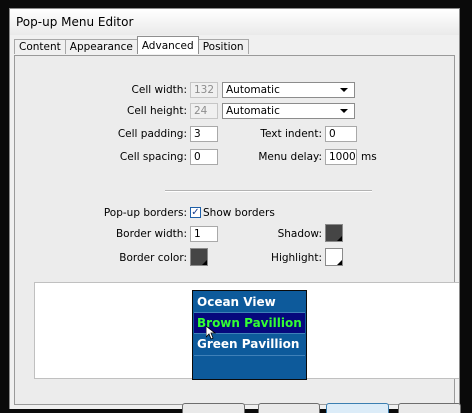 This screenshot has width=472, height=413. Describe the element at coordinates (291, 134) in the screenshot. I see `text-indent-label: Text indent:` at that location.